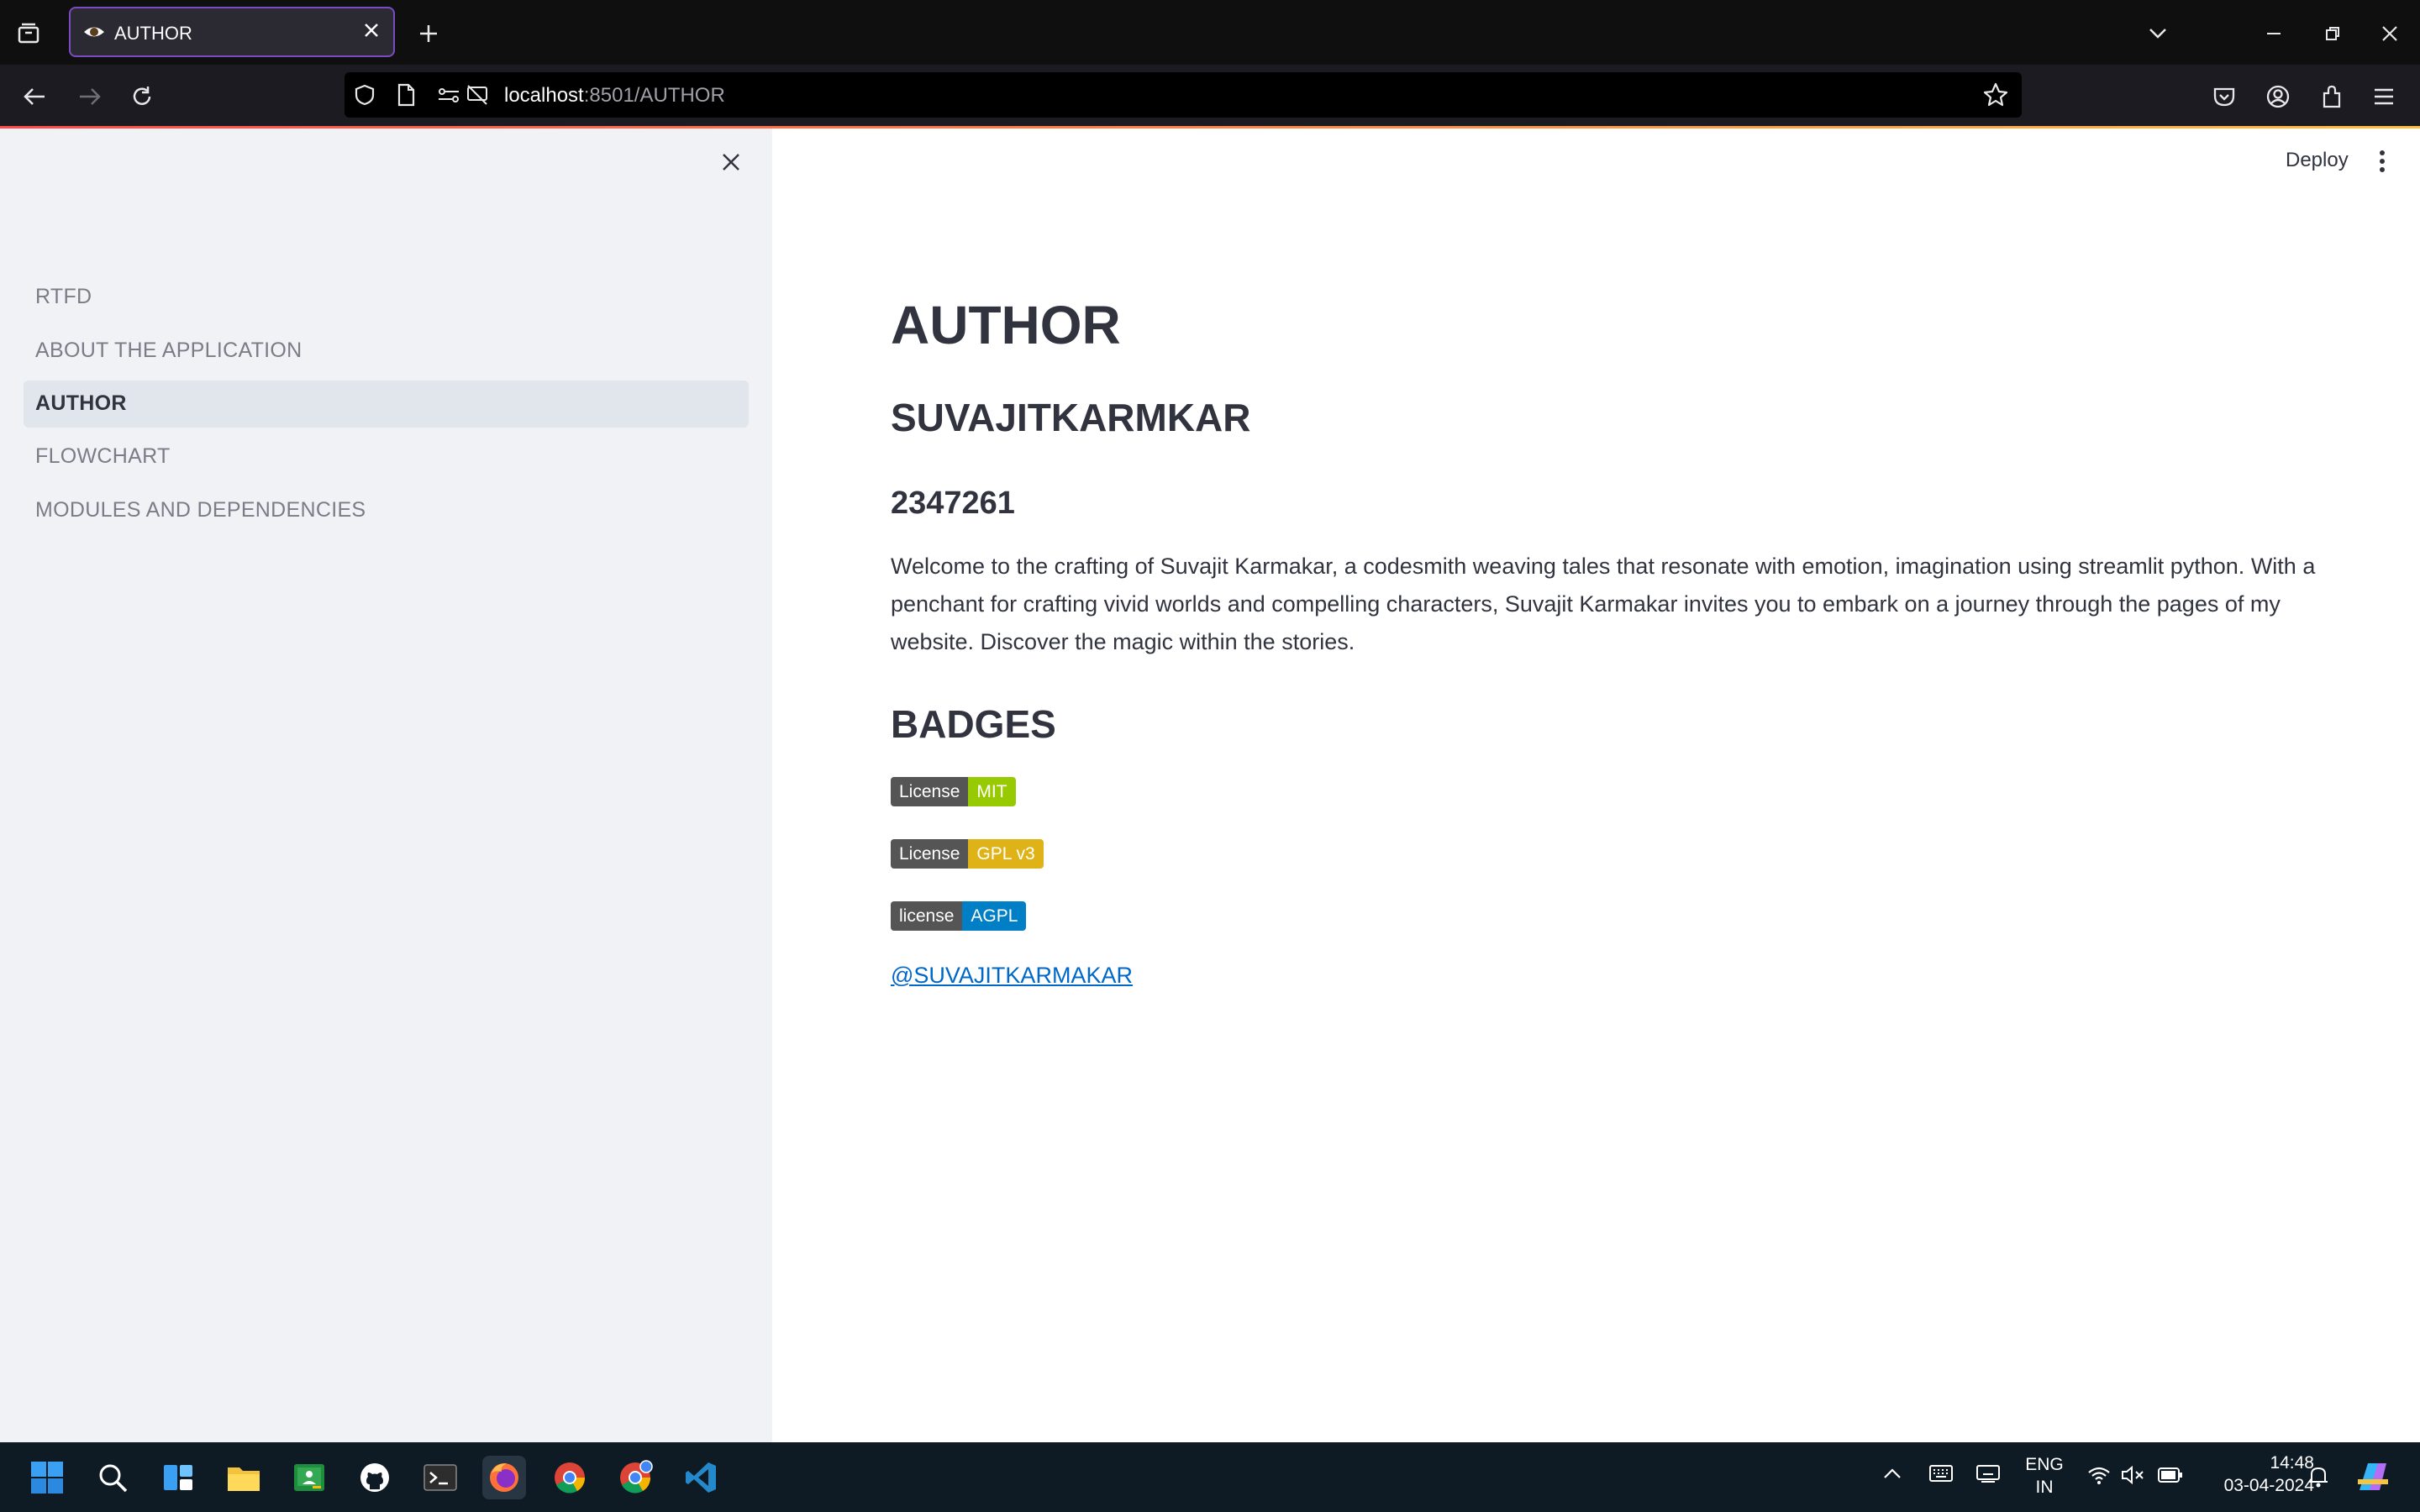 The image size is (2420, 1512). Describe the element at coordinates (1012, 976) in the screenshot. I see `author-profile-link: @SUVAJITKARMAKAR` at that location.